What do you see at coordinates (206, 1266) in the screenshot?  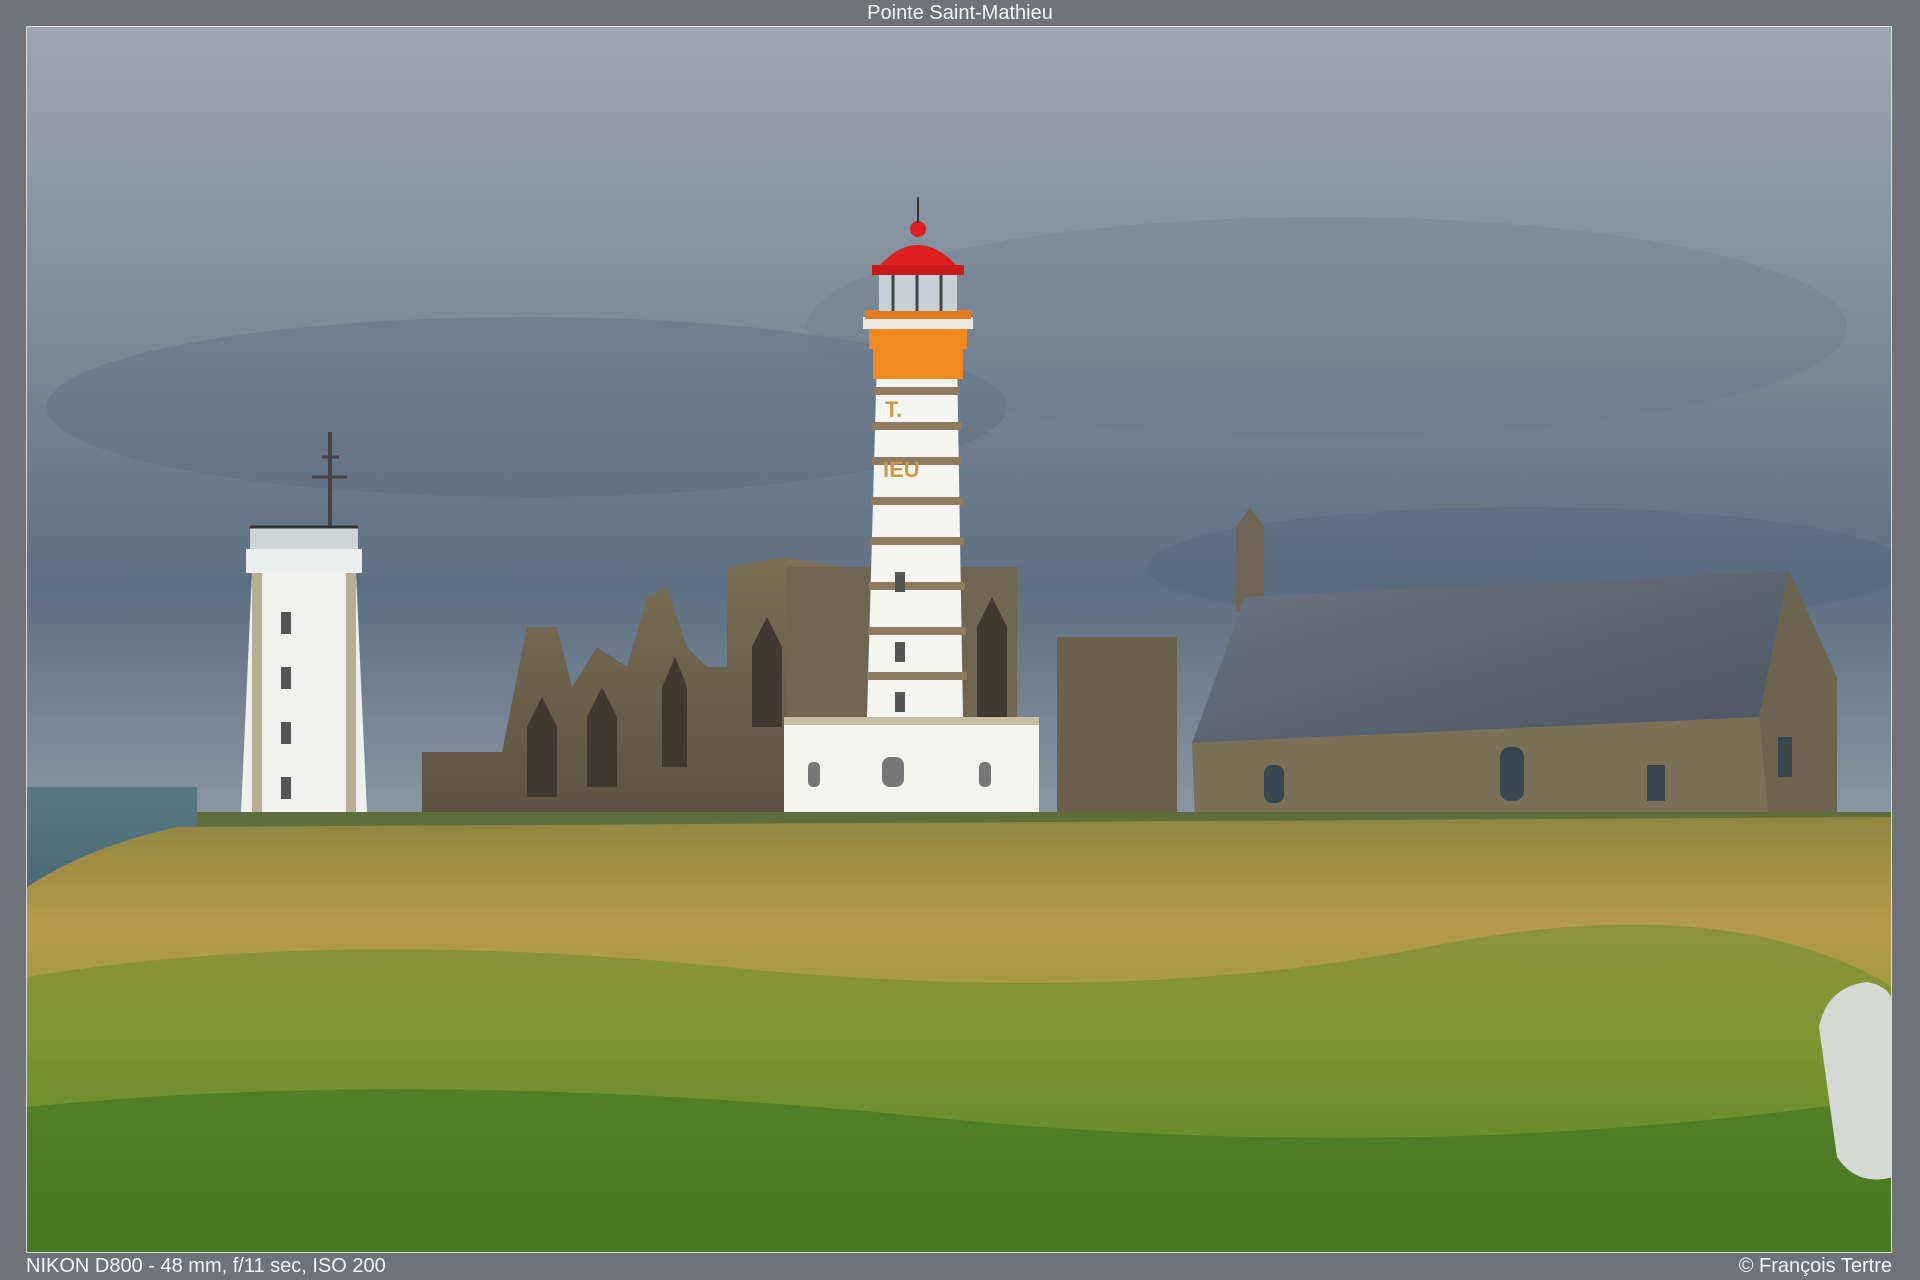 I see `exif-info: NIKON D800 - 48 mm, f/11 sec, ISO 200` at bounding box center [206, 1266].